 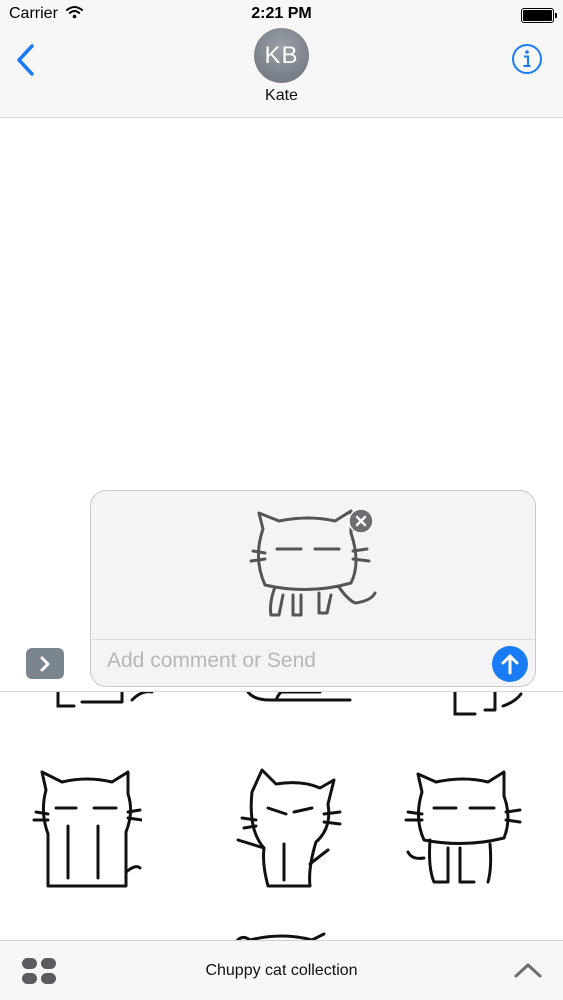 What do you see at coordinates (281, 55) in the screenshot?
I see `contact-avatar: KB` at bounding box center [281, 55].